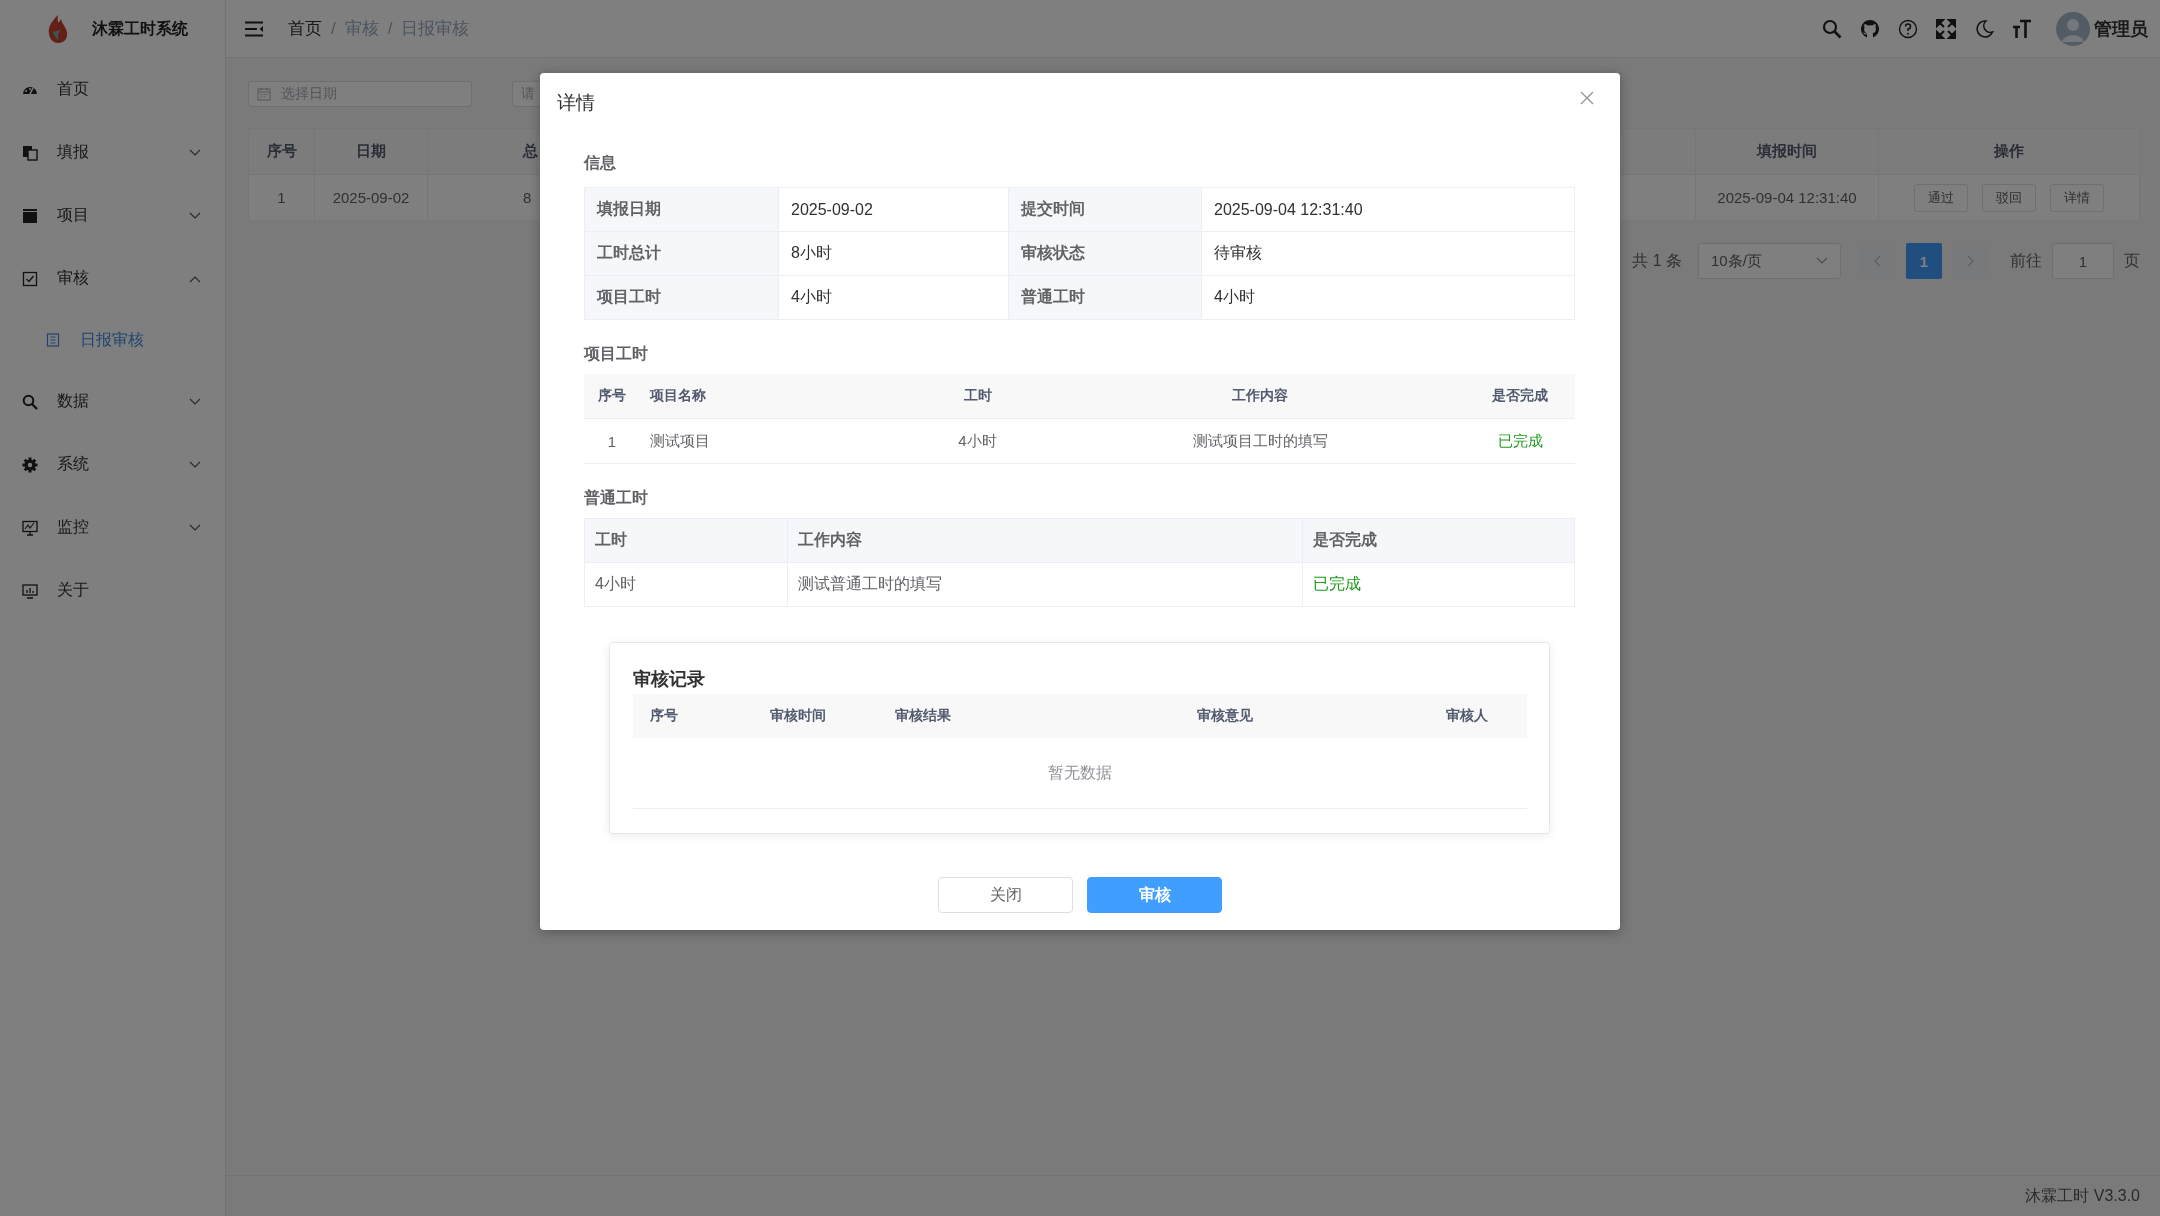  What do you see at coordinates (2083, 261) in the screenshot?
I see `page-jump-field: 1` at bounding box center [2083, 261].